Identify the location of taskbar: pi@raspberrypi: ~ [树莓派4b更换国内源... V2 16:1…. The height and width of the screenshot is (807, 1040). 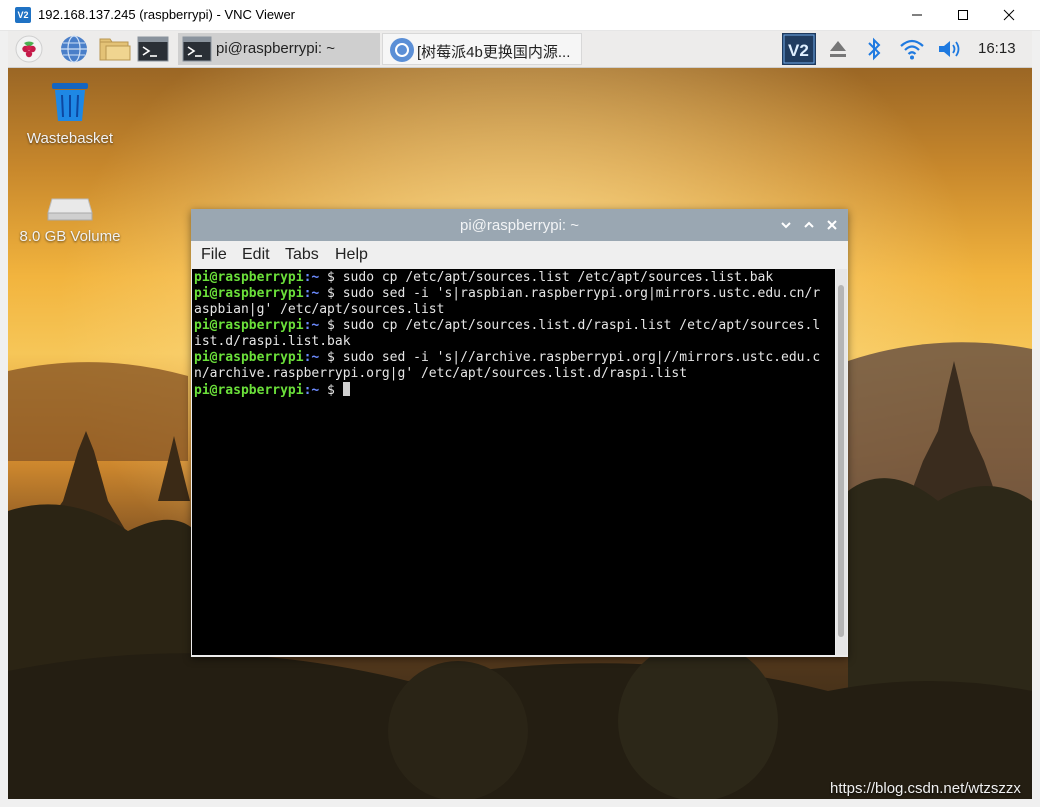
(520, 49).